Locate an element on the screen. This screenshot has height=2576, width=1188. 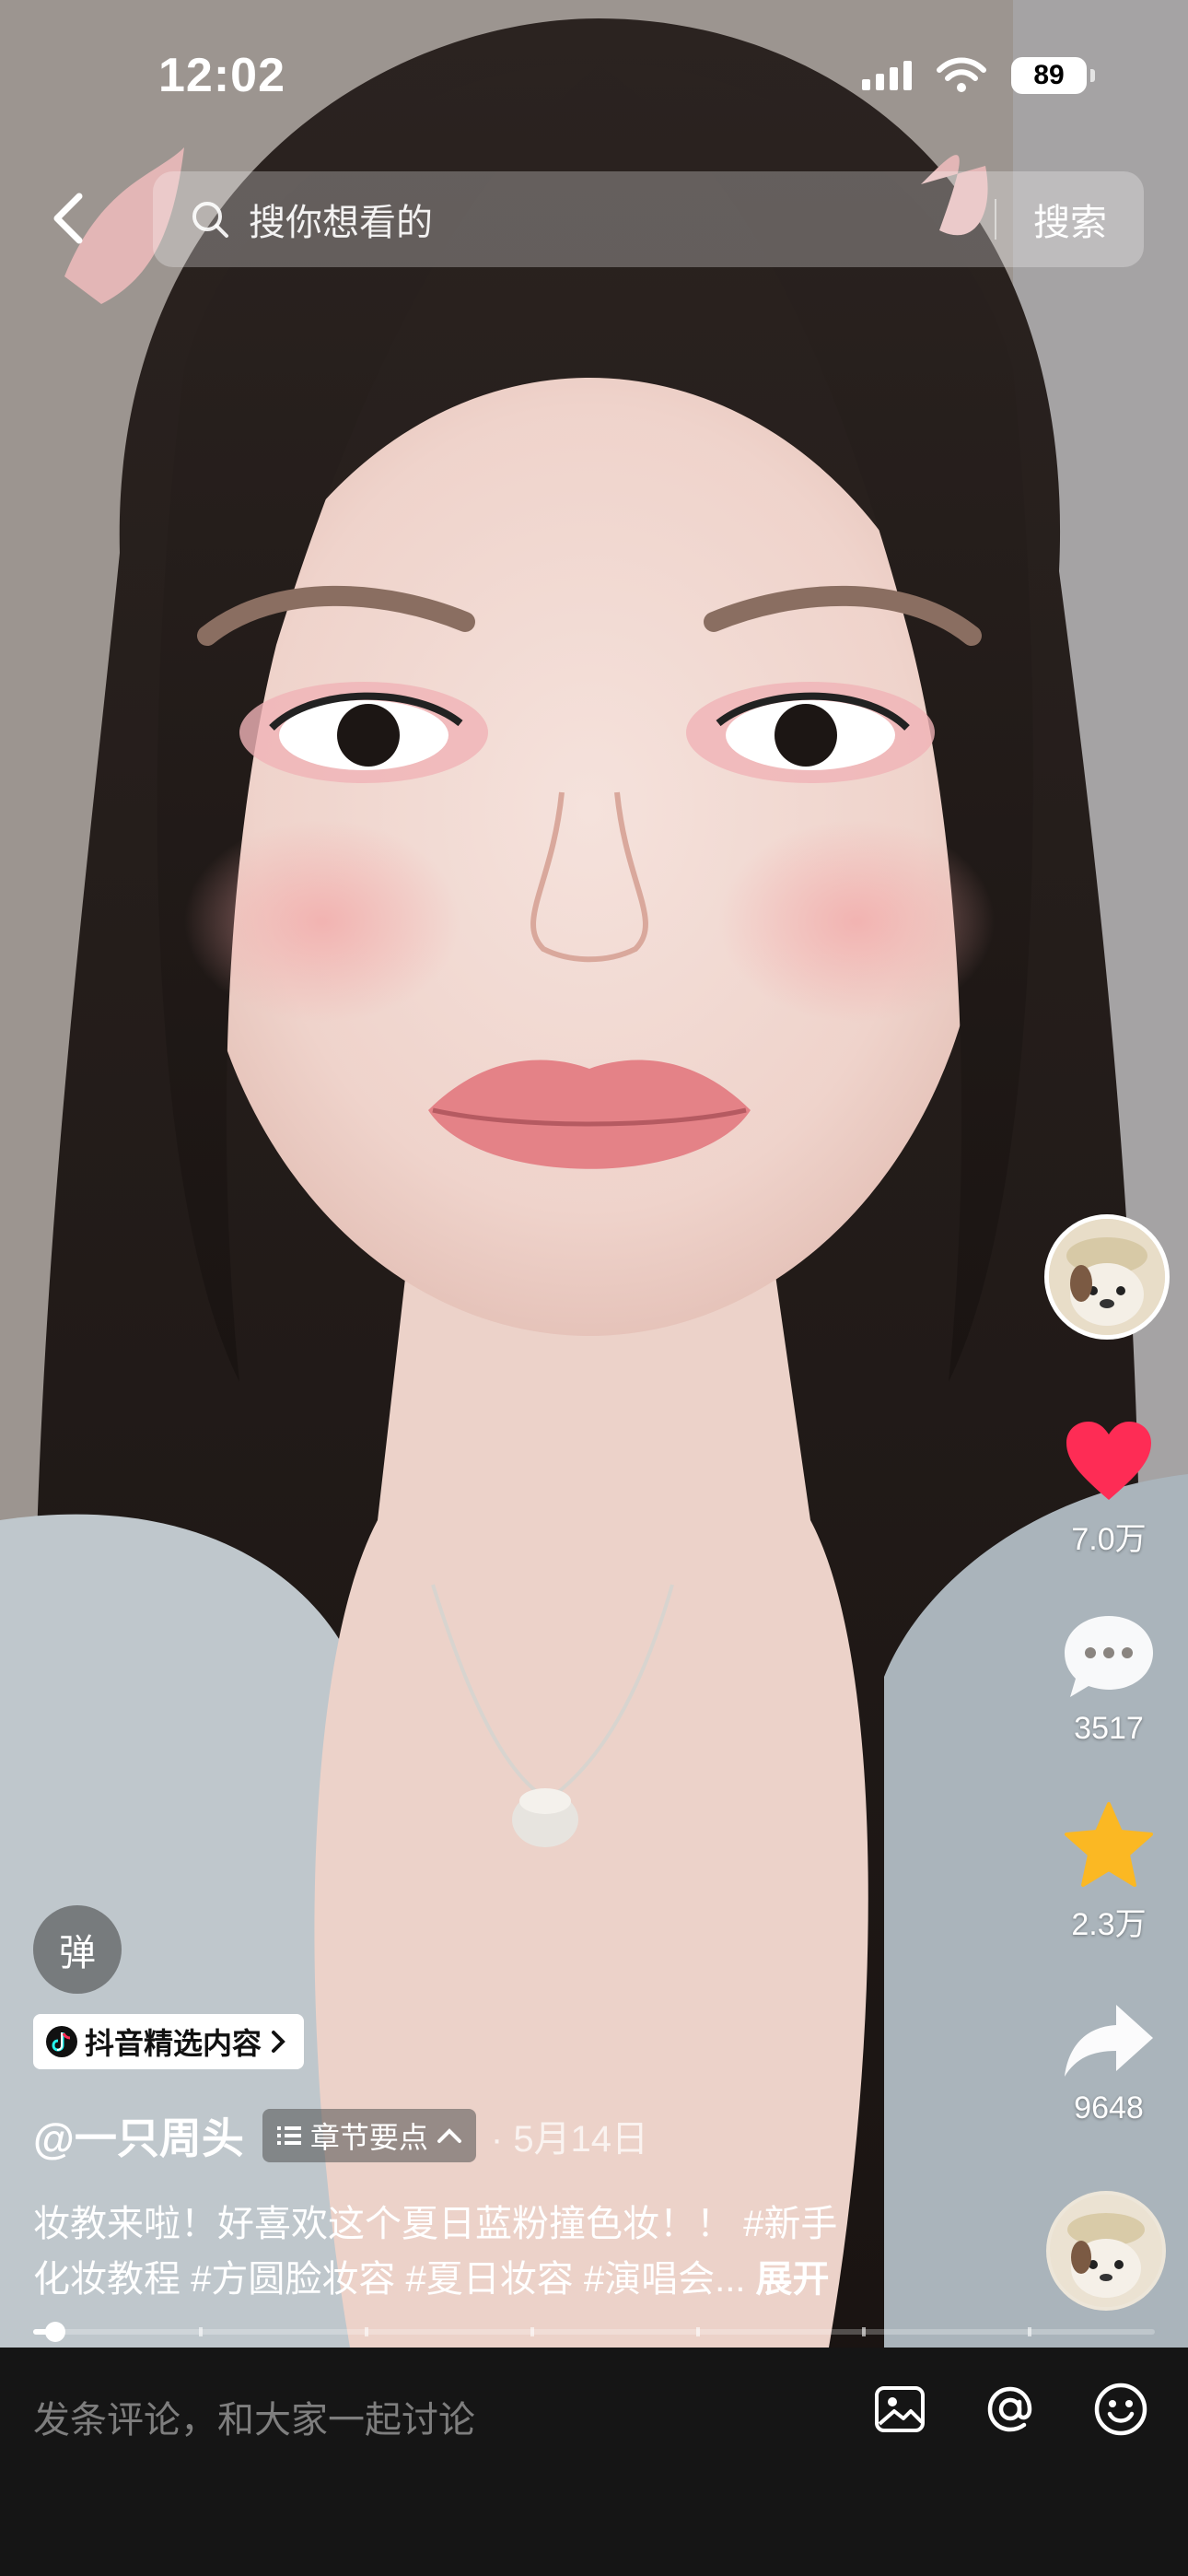
video-progress-bar is located at coordinates (594, 2332).